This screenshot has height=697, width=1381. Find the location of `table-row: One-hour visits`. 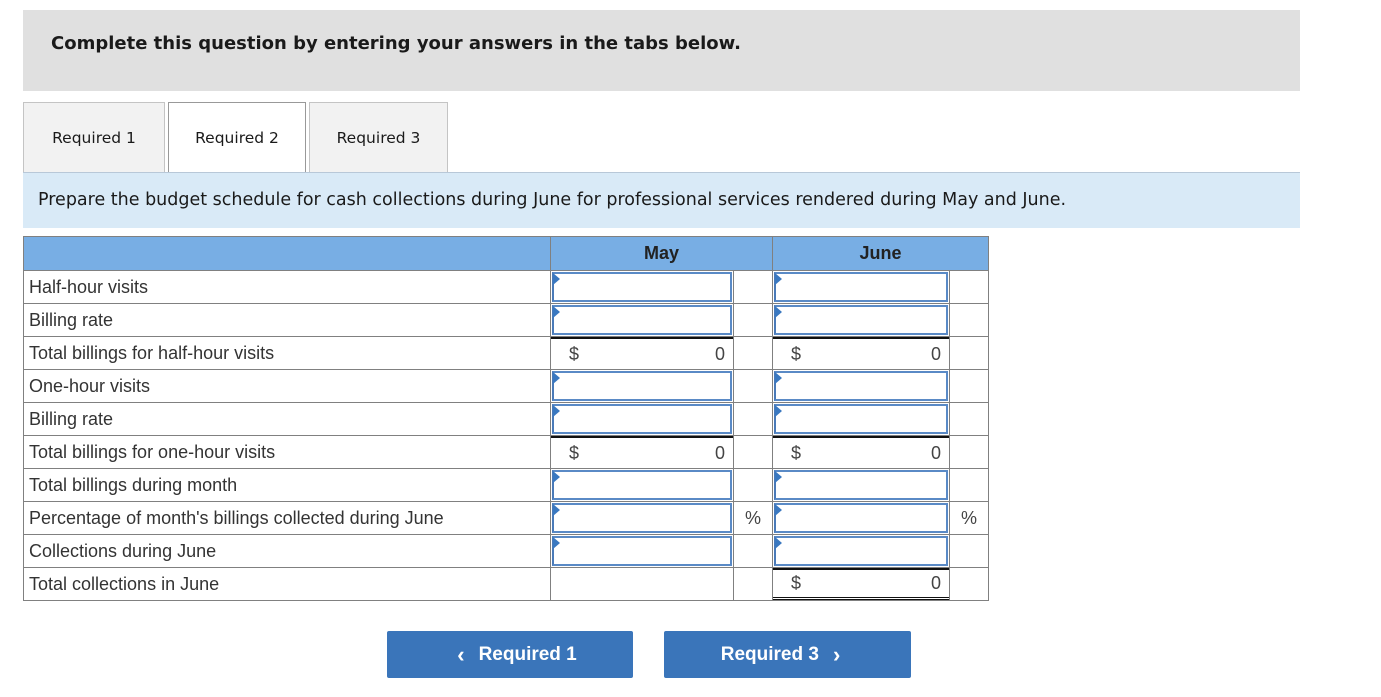

table-row: One-hour visits is located at coordinates (506, 386).